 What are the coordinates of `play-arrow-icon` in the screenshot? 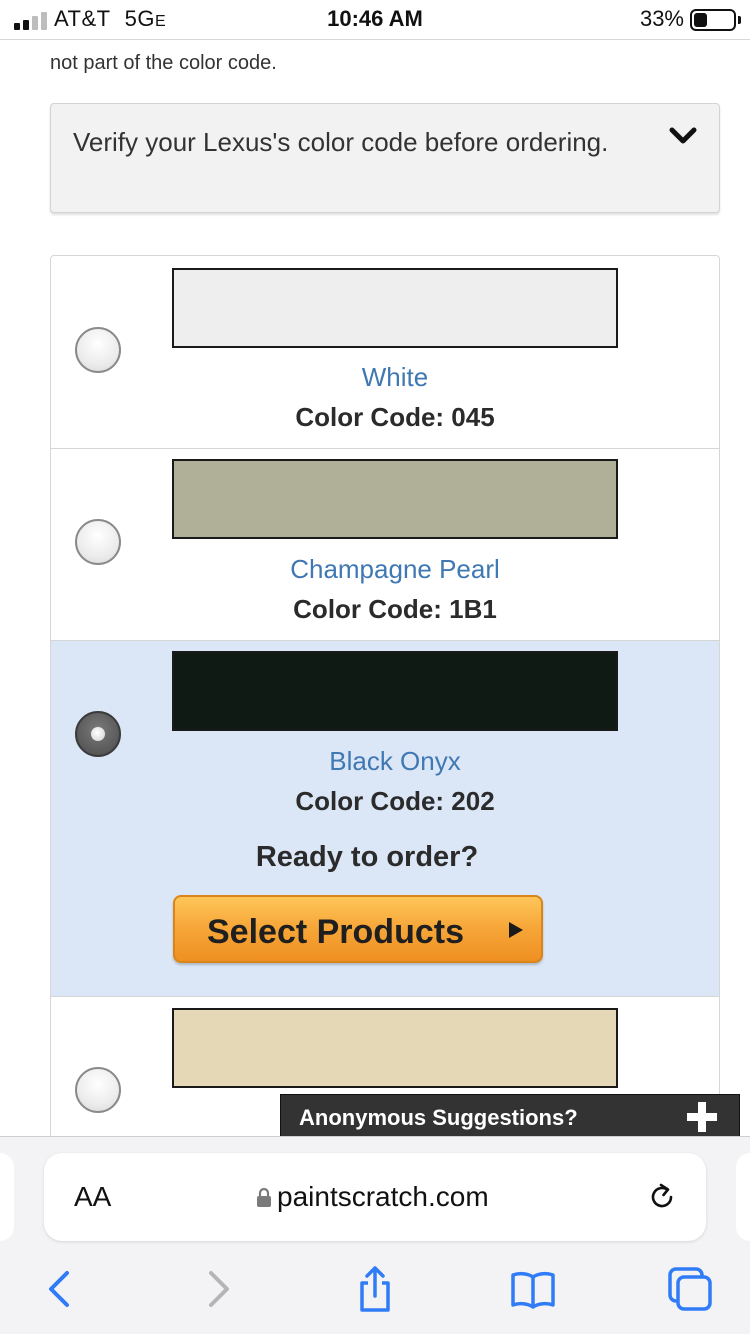 It's located at (516, 930).